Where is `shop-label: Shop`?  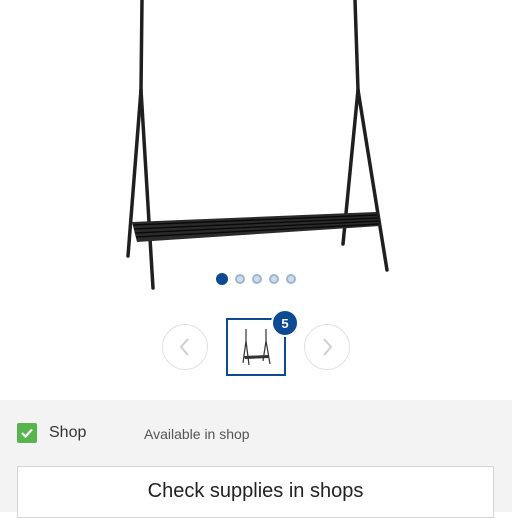
shop-label: Shop is located at coordinates (68, 432).